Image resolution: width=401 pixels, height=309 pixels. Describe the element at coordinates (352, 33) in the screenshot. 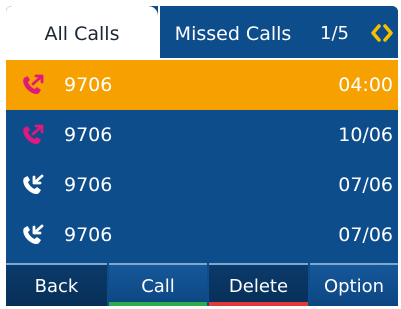

I see `page-indicator: 1/5` at that location.